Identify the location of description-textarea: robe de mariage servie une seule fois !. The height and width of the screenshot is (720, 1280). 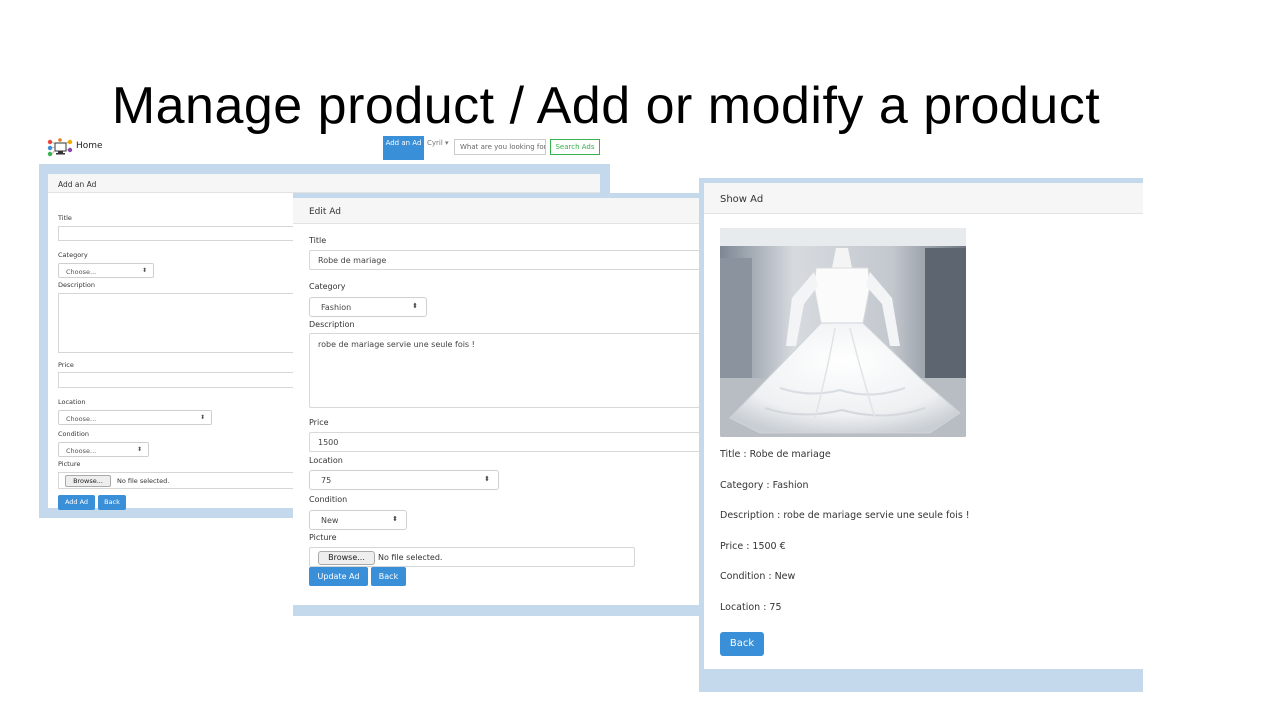
(504, 370).